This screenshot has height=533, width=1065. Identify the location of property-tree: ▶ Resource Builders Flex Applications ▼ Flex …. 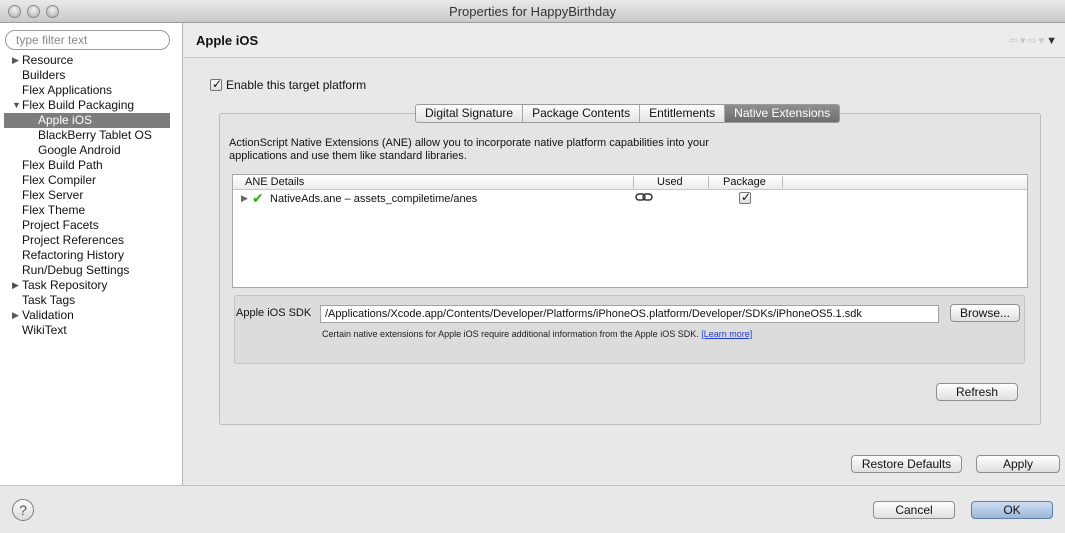
(91, 195).